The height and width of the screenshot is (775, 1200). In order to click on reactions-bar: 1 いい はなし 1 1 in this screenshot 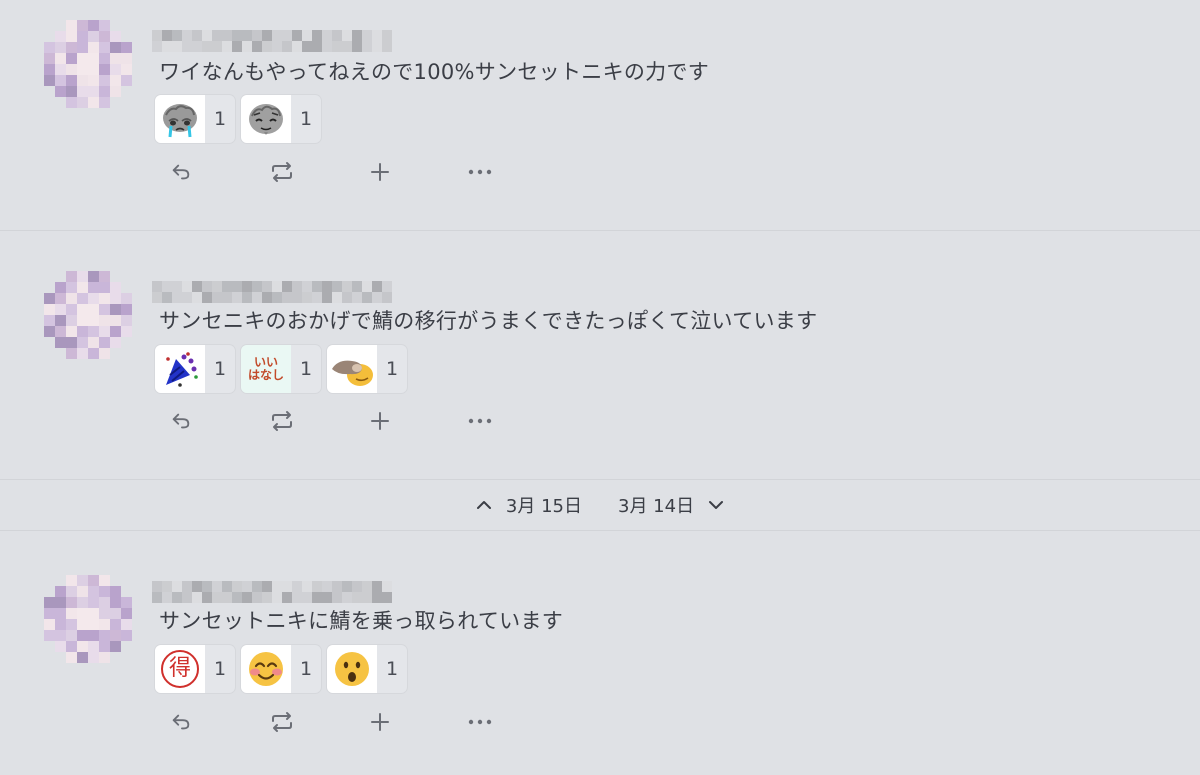, I will do `click(281, 369)`.